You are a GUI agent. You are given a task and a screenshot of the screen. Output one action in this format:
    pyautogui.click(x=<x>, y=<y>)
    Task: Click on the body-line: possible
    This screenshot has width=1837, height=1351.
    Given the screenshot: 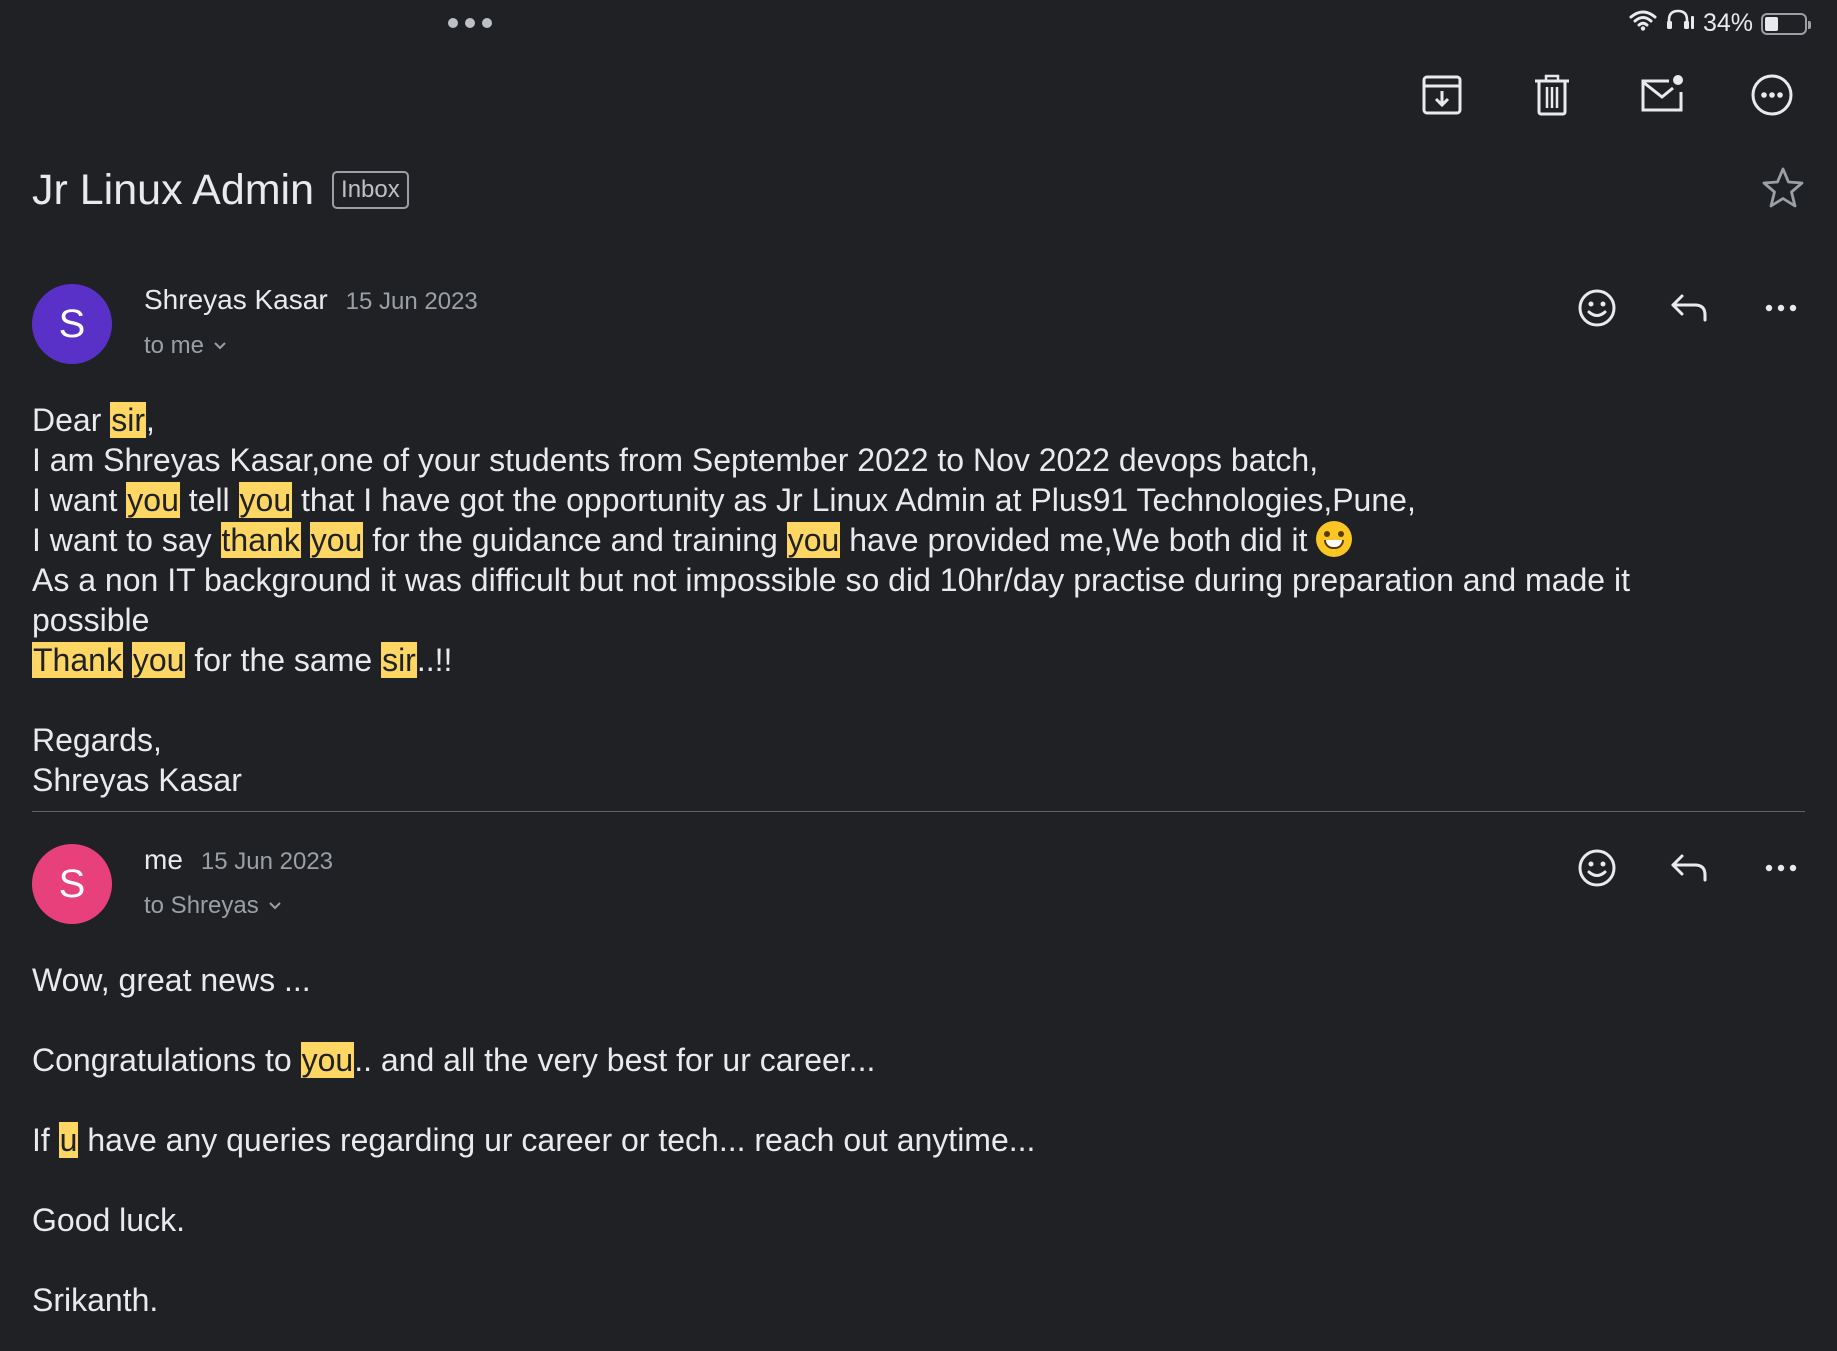 What is the action you would take?
    pyautogui.click(x=918, y=620)
    